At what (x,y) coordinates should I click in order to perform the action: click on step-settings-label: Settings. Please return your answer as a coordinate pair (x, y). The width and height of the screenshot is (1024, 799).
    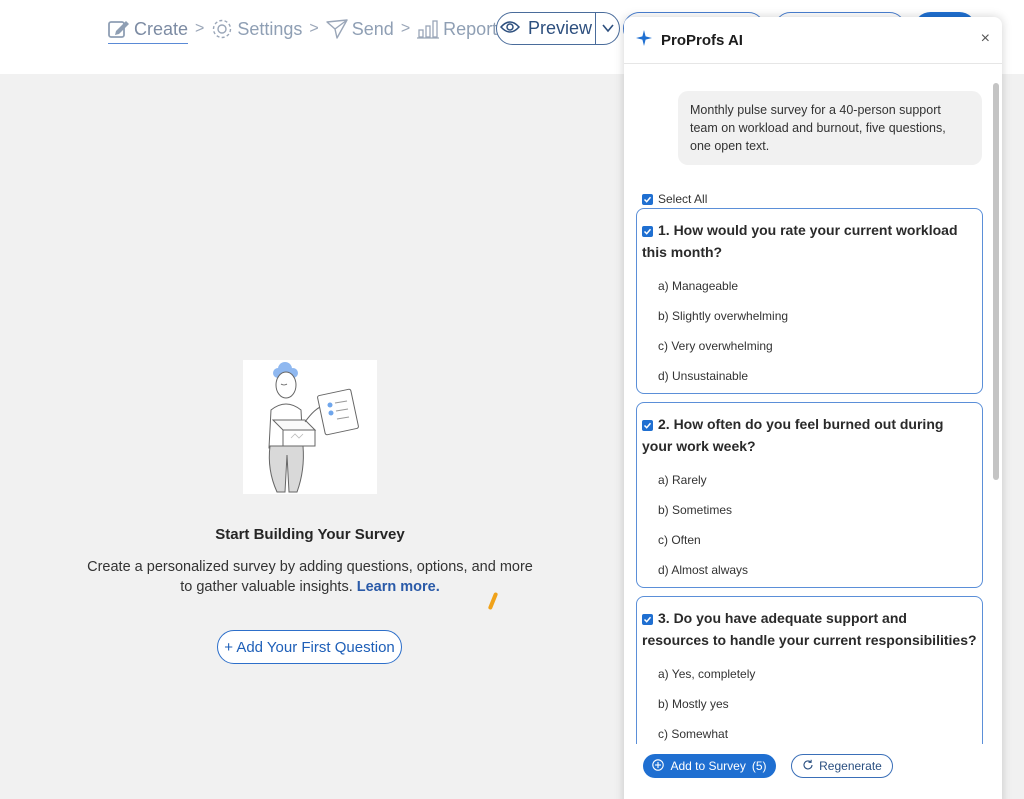
    Looking at the image, I should click on (270, 28).